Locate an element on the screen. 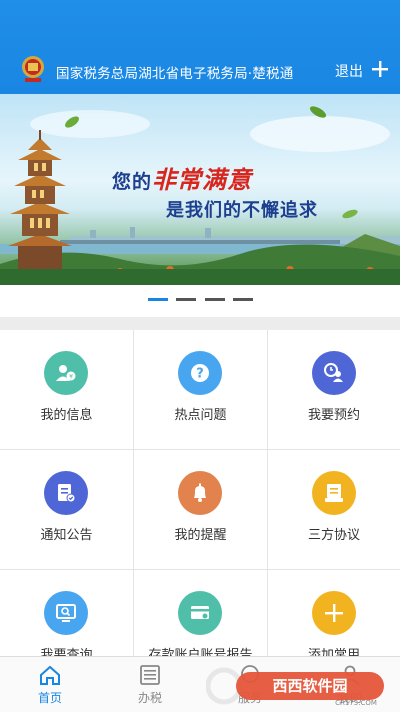 The image size is (400, 712). bell-icon is located at coordinates (200, 493).